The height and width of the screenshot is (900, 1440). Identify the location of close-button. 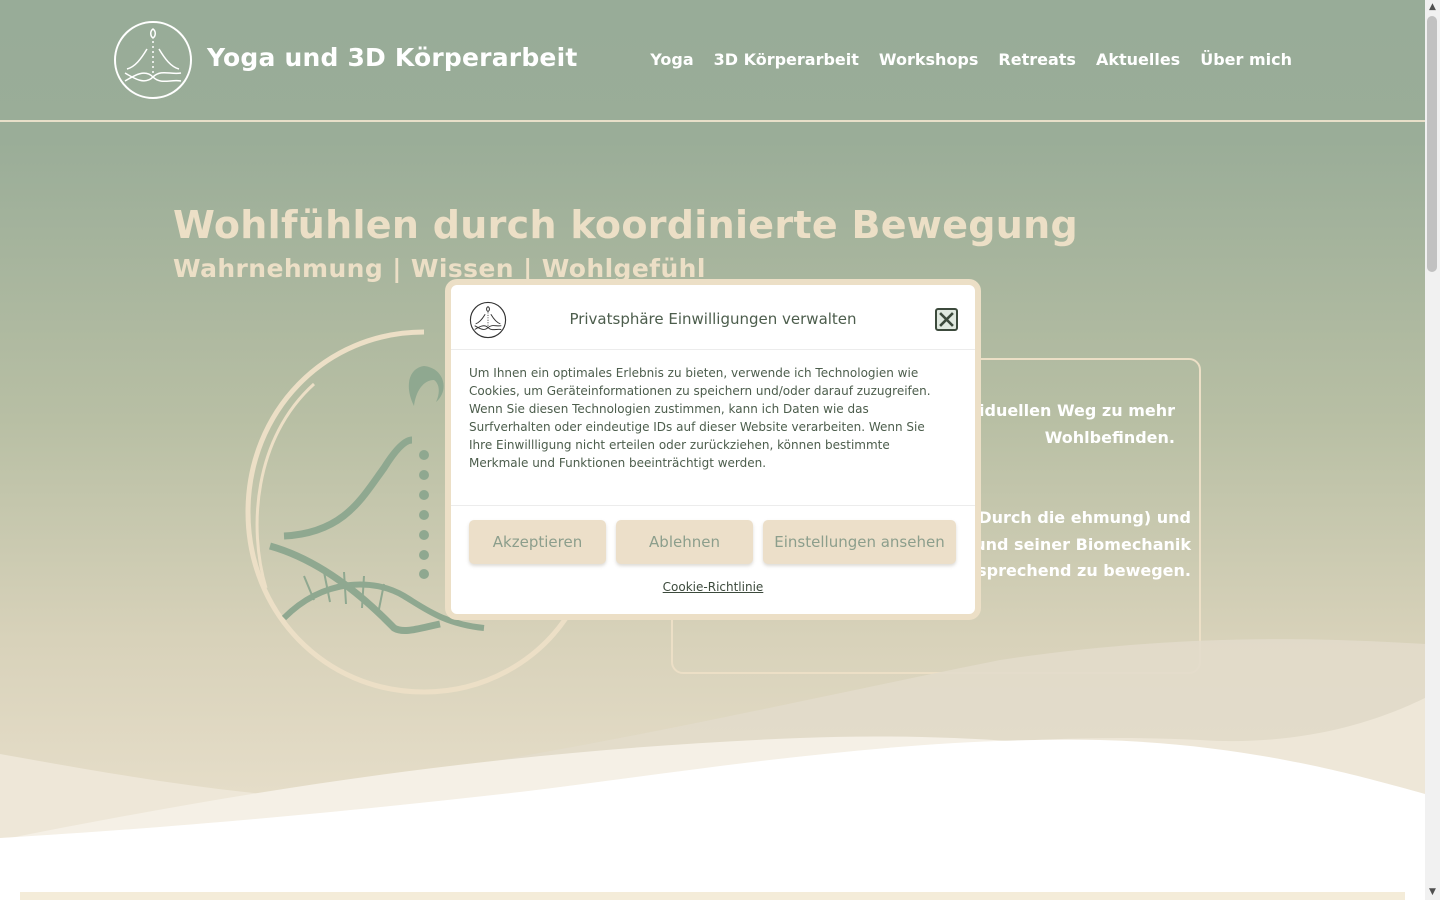
(946, 319).